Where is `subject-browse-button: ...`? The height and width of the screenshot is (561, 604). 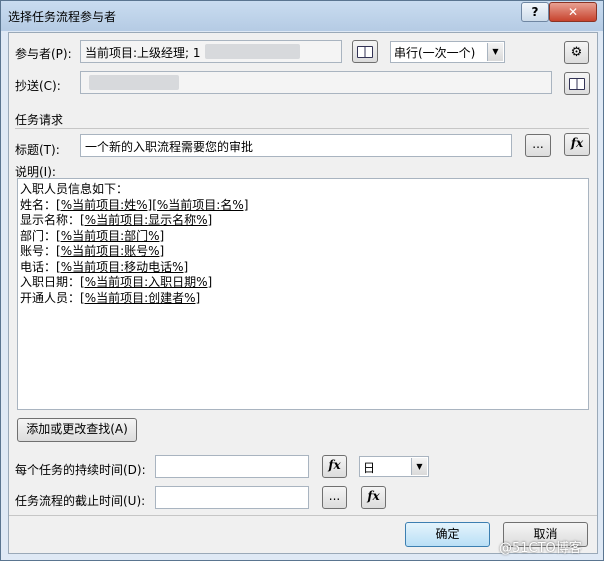 subject-browse-button: ... is located at coordinates (538, 145).